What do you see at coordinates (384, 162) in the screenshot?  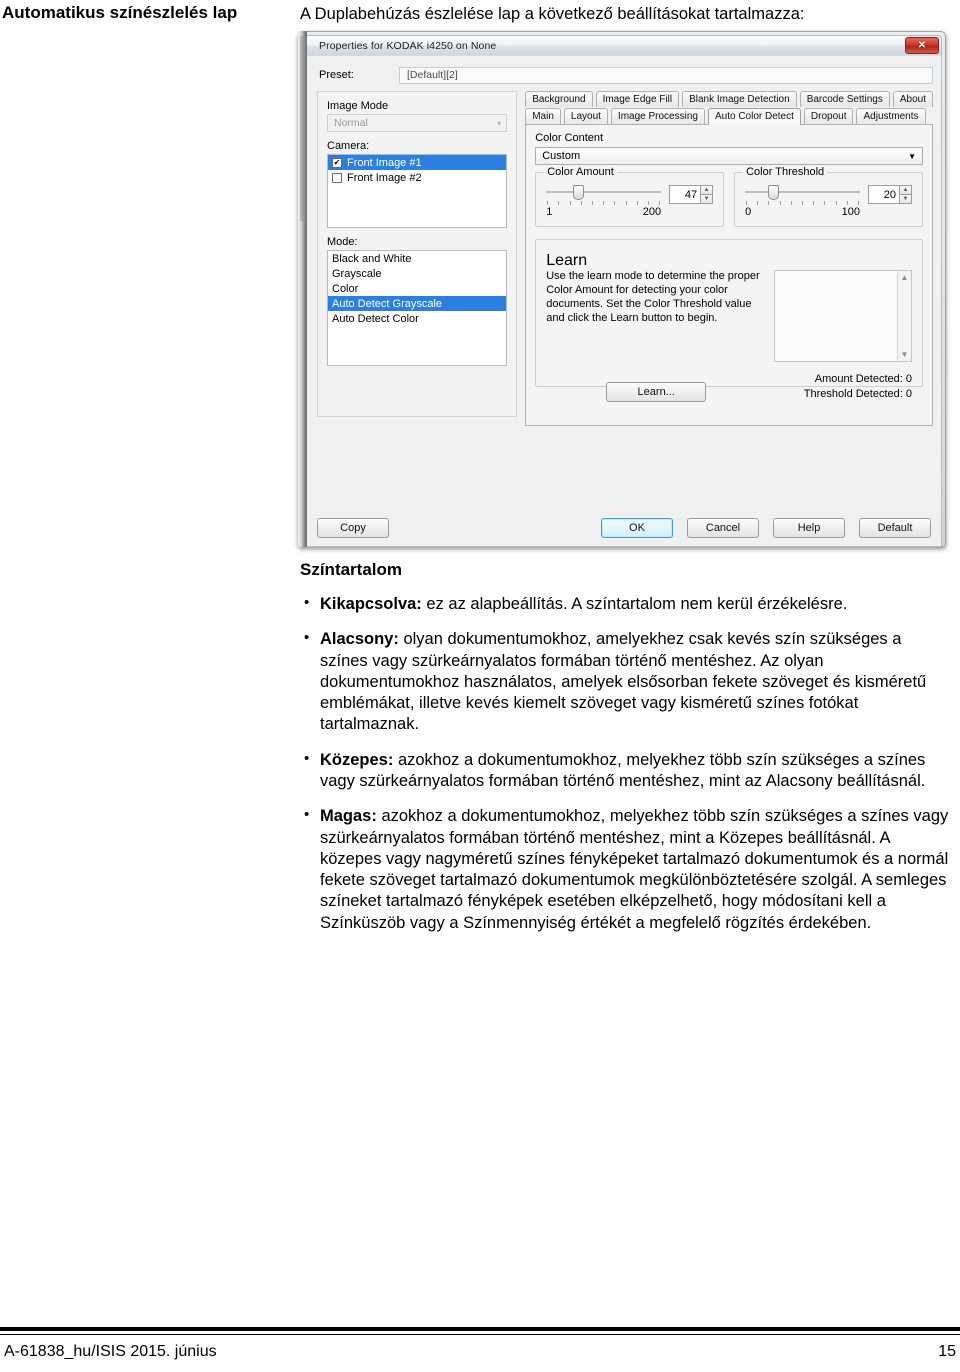 I see `camera-item-label: Front Image #1` at bounding box center [384, 162].